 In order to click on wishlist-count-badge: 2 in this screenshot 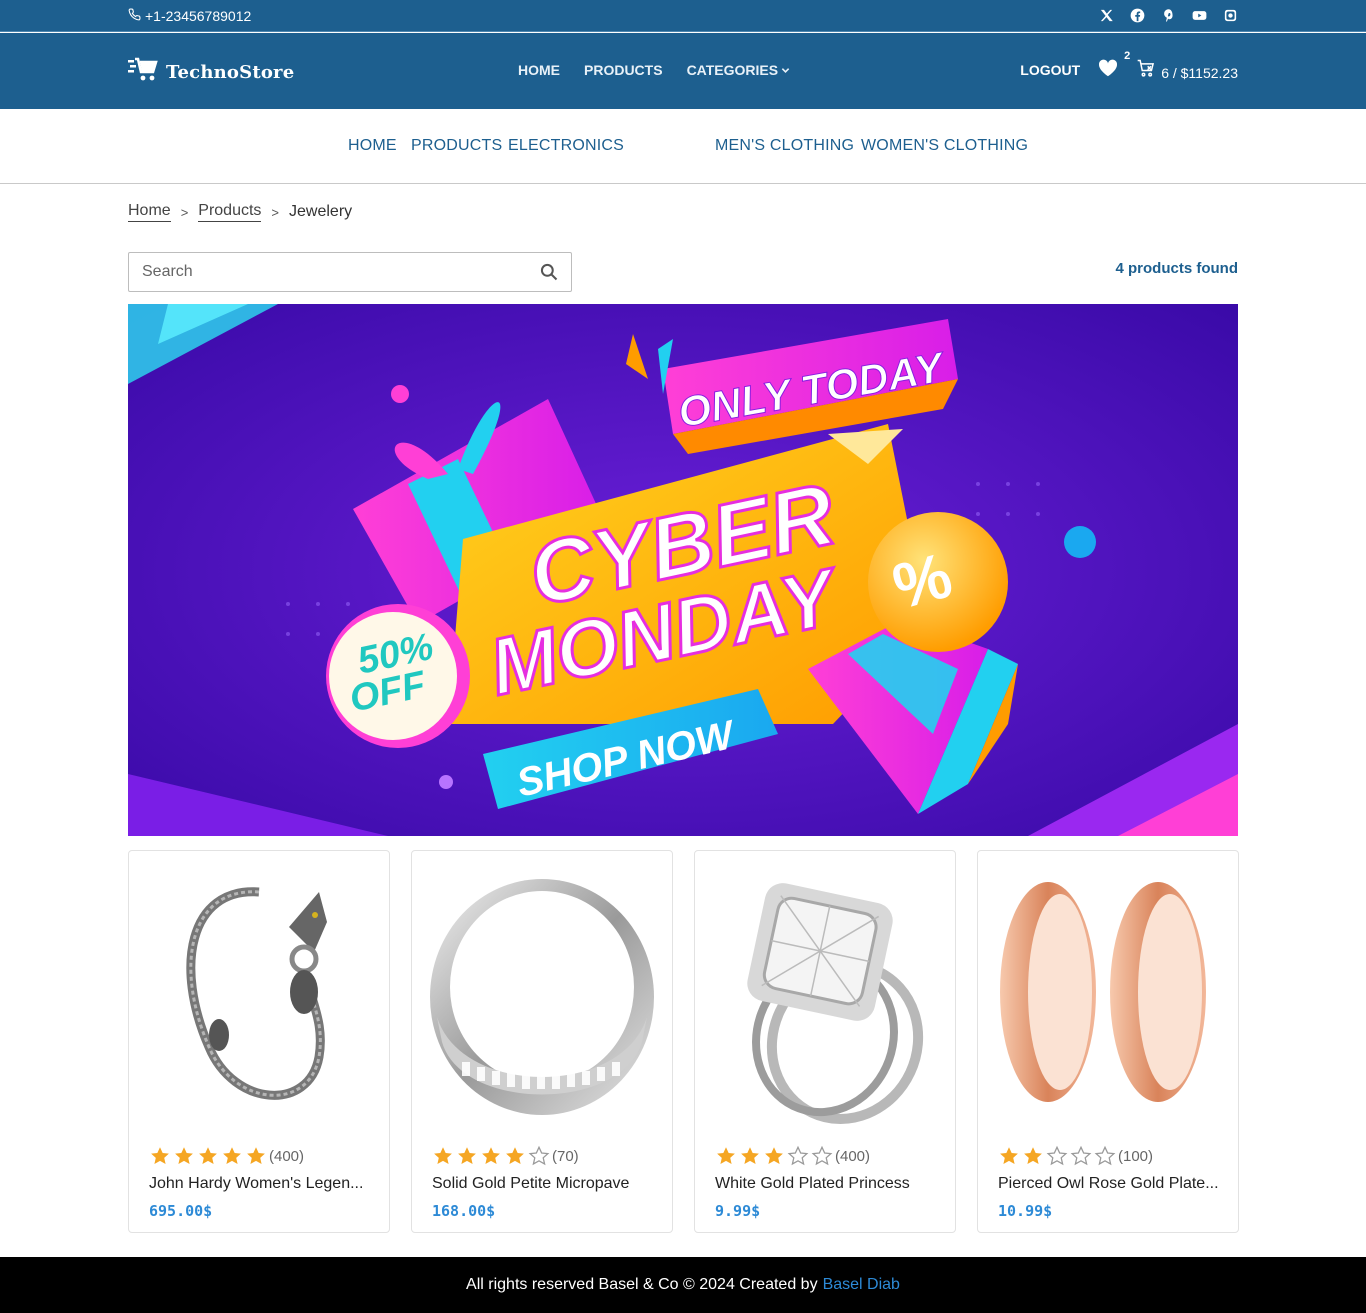, I will do `click(1127, 56)`.